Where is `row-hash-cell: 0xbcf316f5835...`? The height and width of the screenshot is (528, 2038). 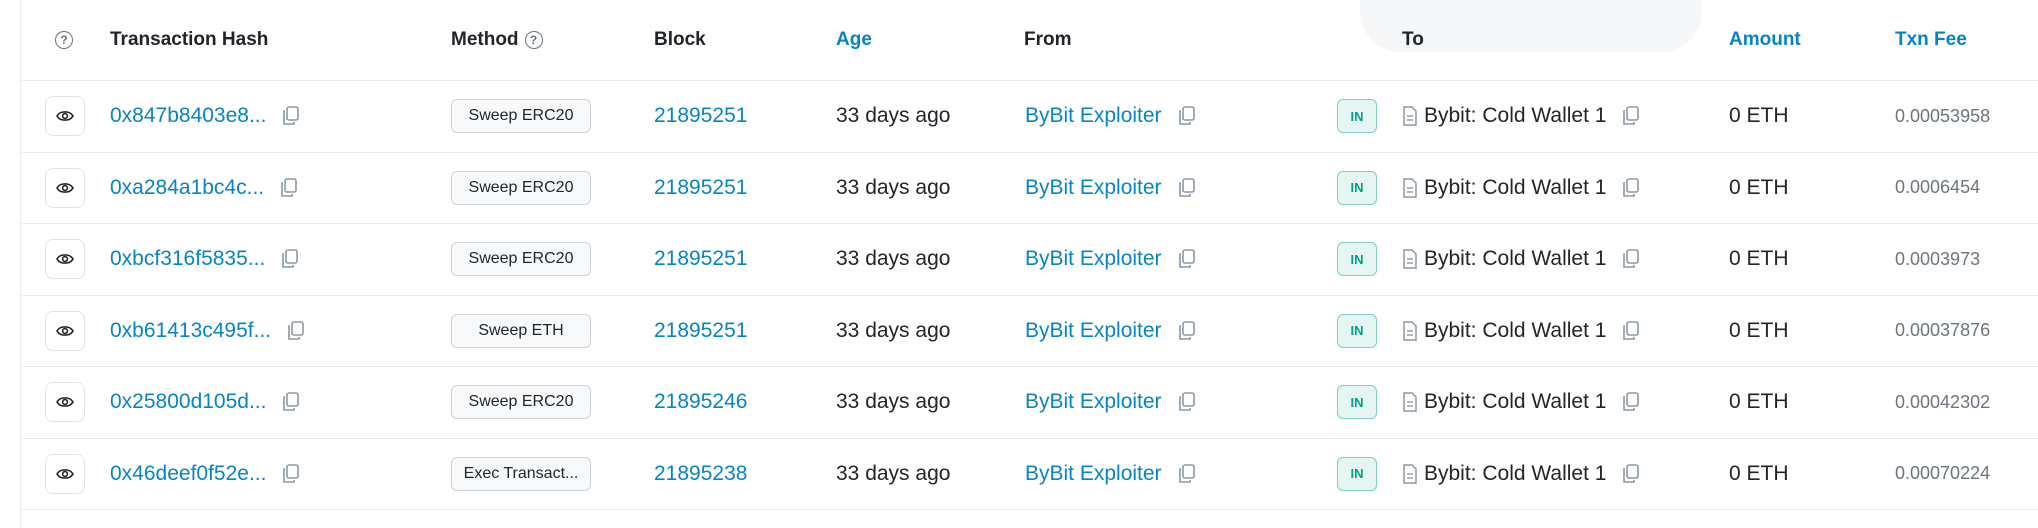
row-hash-cell: 0xbcf316f5835... is located at coordinates (205, 259).